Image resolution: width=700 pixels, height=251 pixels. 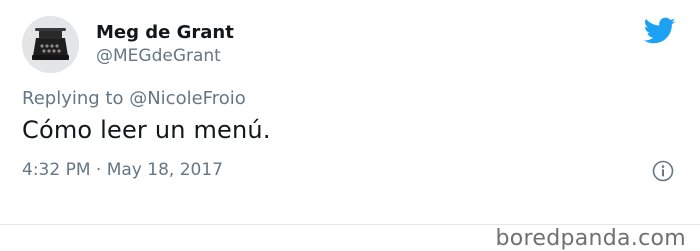 What do you see at coordinates (165, 32) in the screenshot?
I see `author-name: Meg de Grant` at bounding box center [165, 32].